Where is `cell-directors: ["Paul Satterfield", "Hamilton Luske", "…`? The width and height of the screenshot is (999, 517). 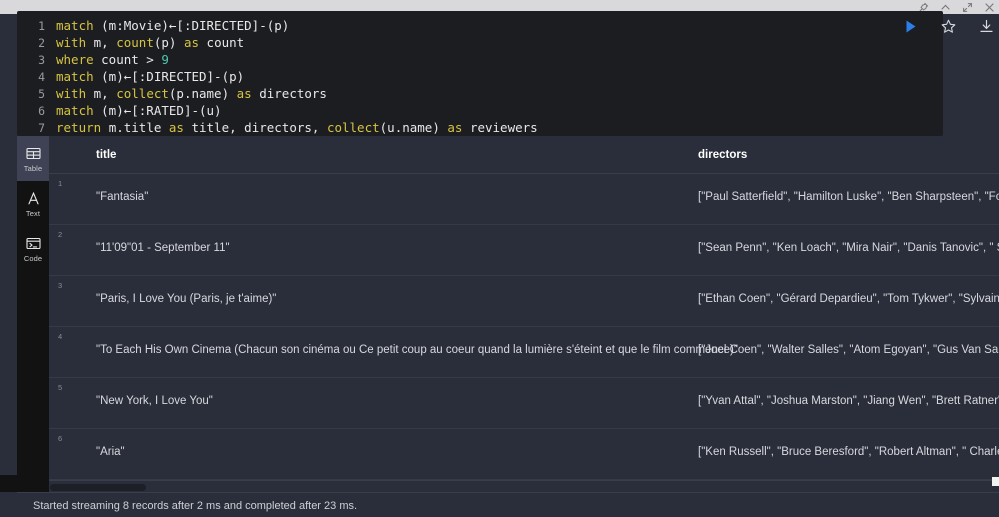 cell-directors: ["Paul Satterfield", "Hamilton Luske", "… is located at coordinates (848, 197).